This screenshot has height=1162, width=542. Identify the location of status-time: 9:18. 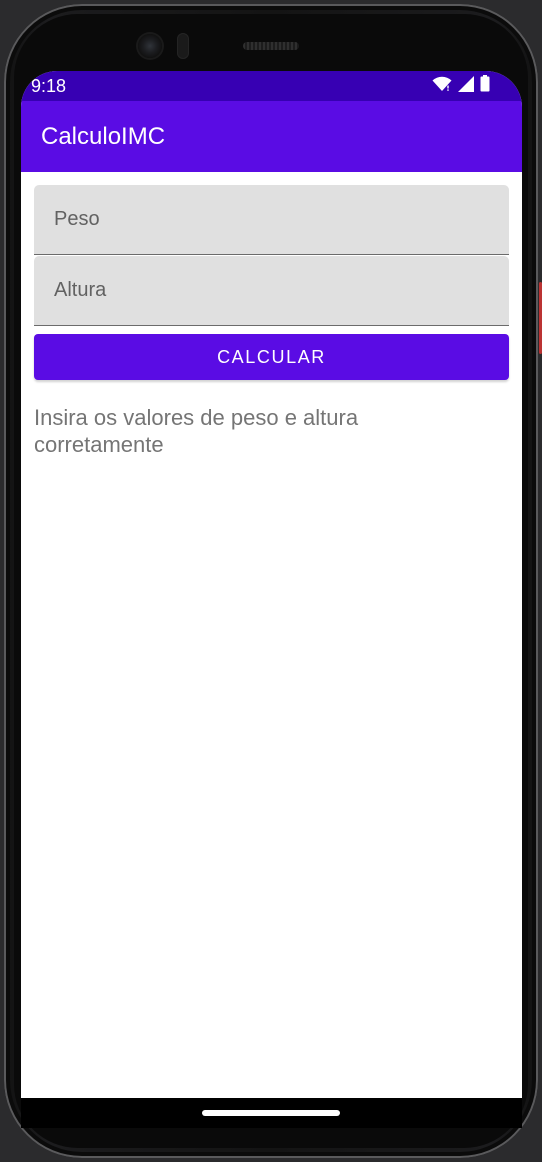
(49, 86).